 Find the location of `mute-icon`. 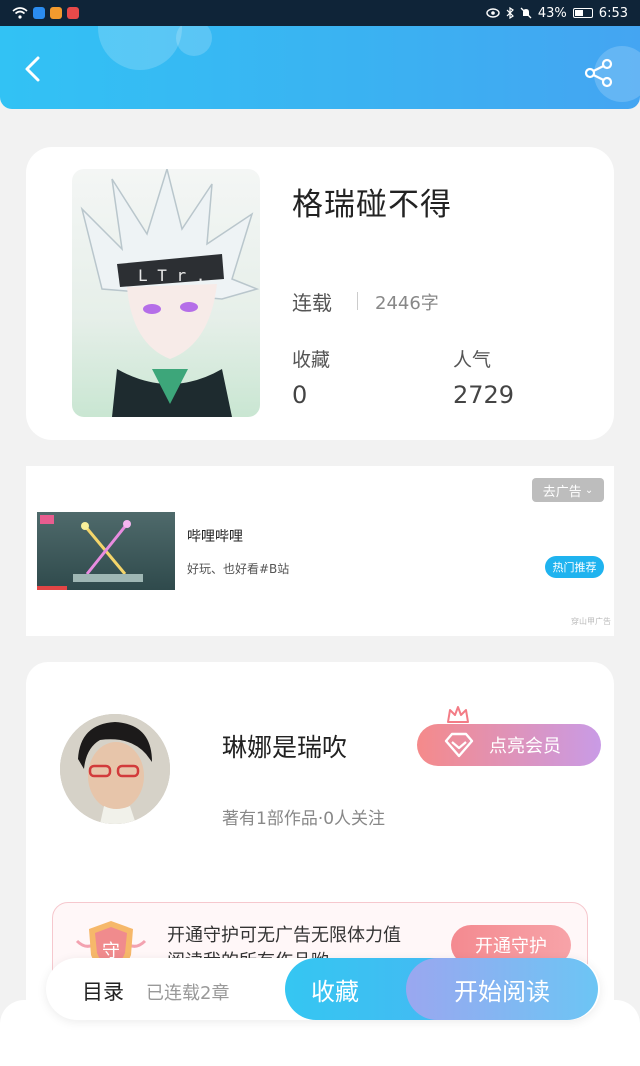

mute-icon is located at coordinates (526, 13).